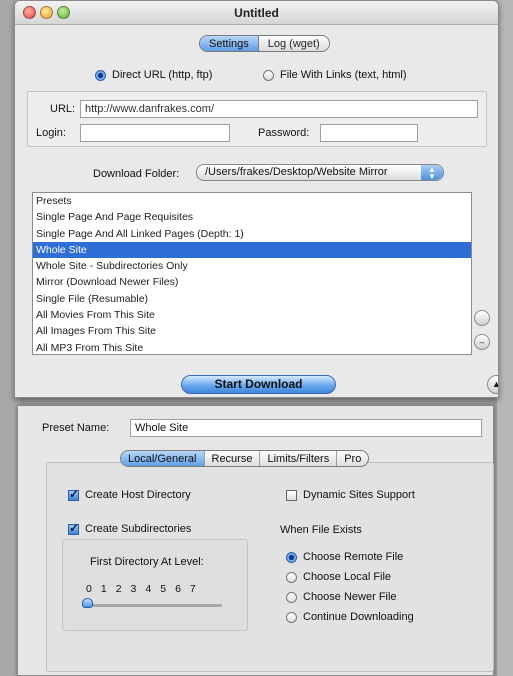 This screenshot has height=676, width=513. Describe the element at coordinates (103, 589) in the screenshot. I see `level-tick: 1` at that location.